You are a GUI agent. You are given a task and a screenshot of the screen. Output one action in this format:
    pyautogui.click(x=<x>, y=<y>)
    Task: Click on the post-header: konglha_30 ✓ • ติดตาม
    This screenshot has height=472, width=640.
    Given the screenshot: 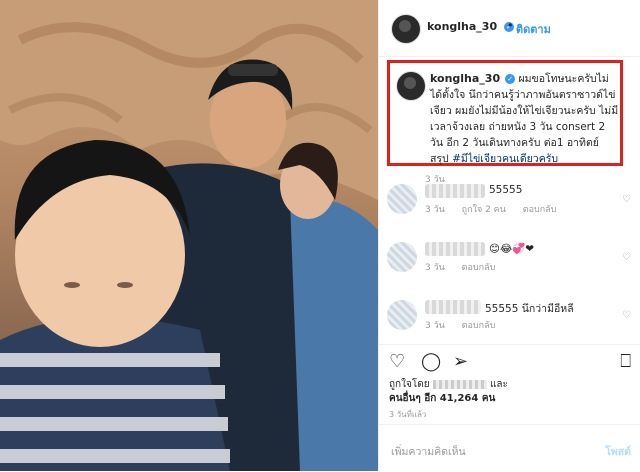 What is the action you would take?
    pyautogui.click(x=509, y=28)
    